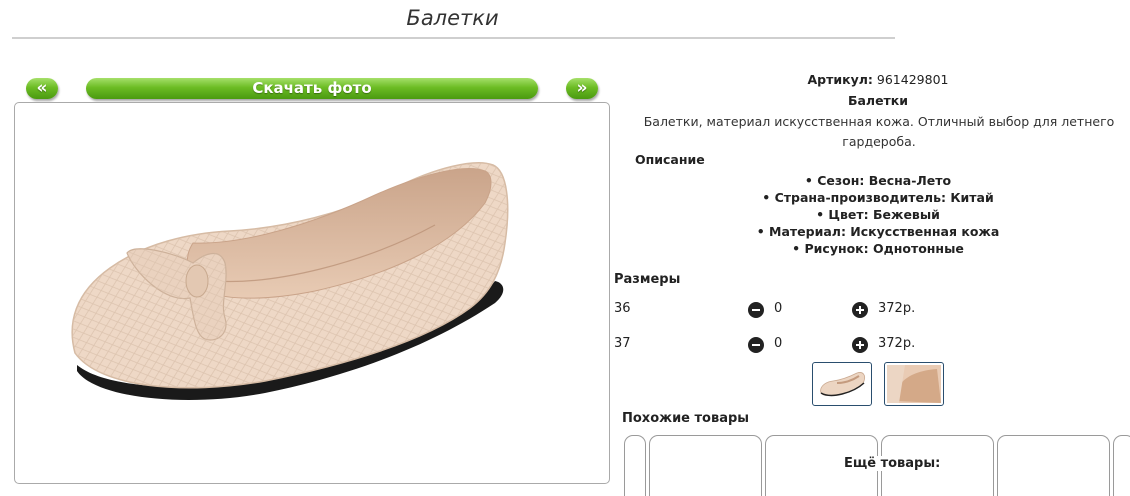 Image resolution: width=1130 pixels, height=496 pixels. Describe the element at coordinates (872, 248) in the screenshot. I see `feature-pattern: Рисунок: Однотонные` at that location.